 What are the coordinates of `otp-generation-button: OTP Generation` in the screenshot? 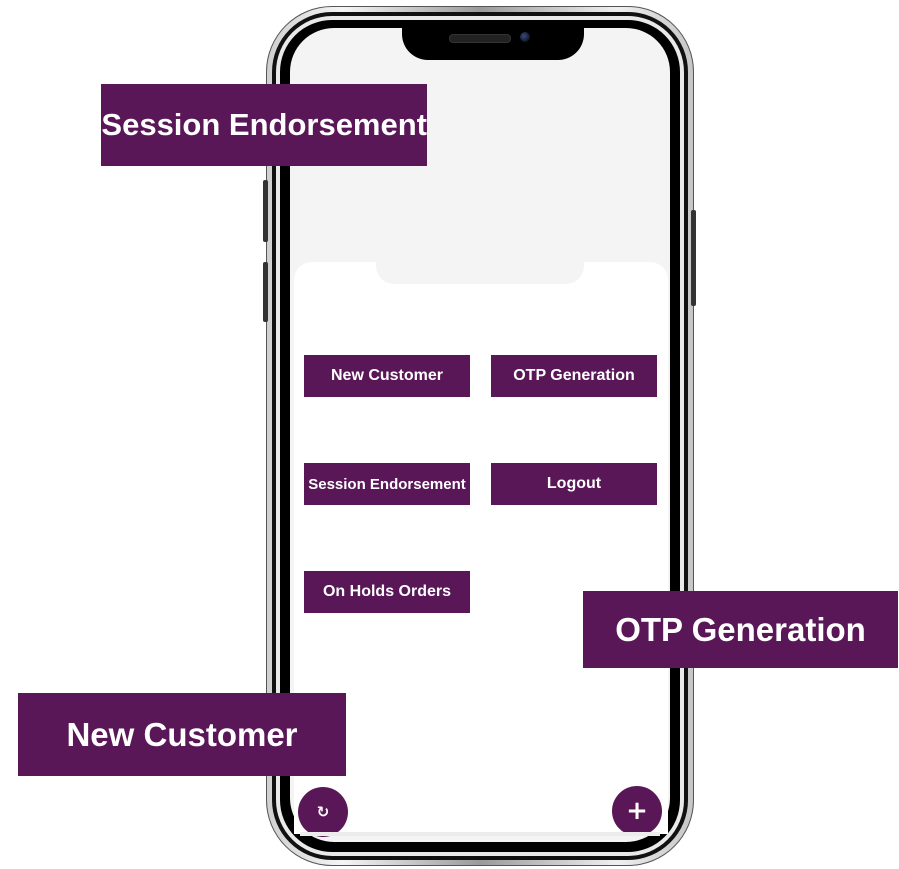 It's located at (574, 376).